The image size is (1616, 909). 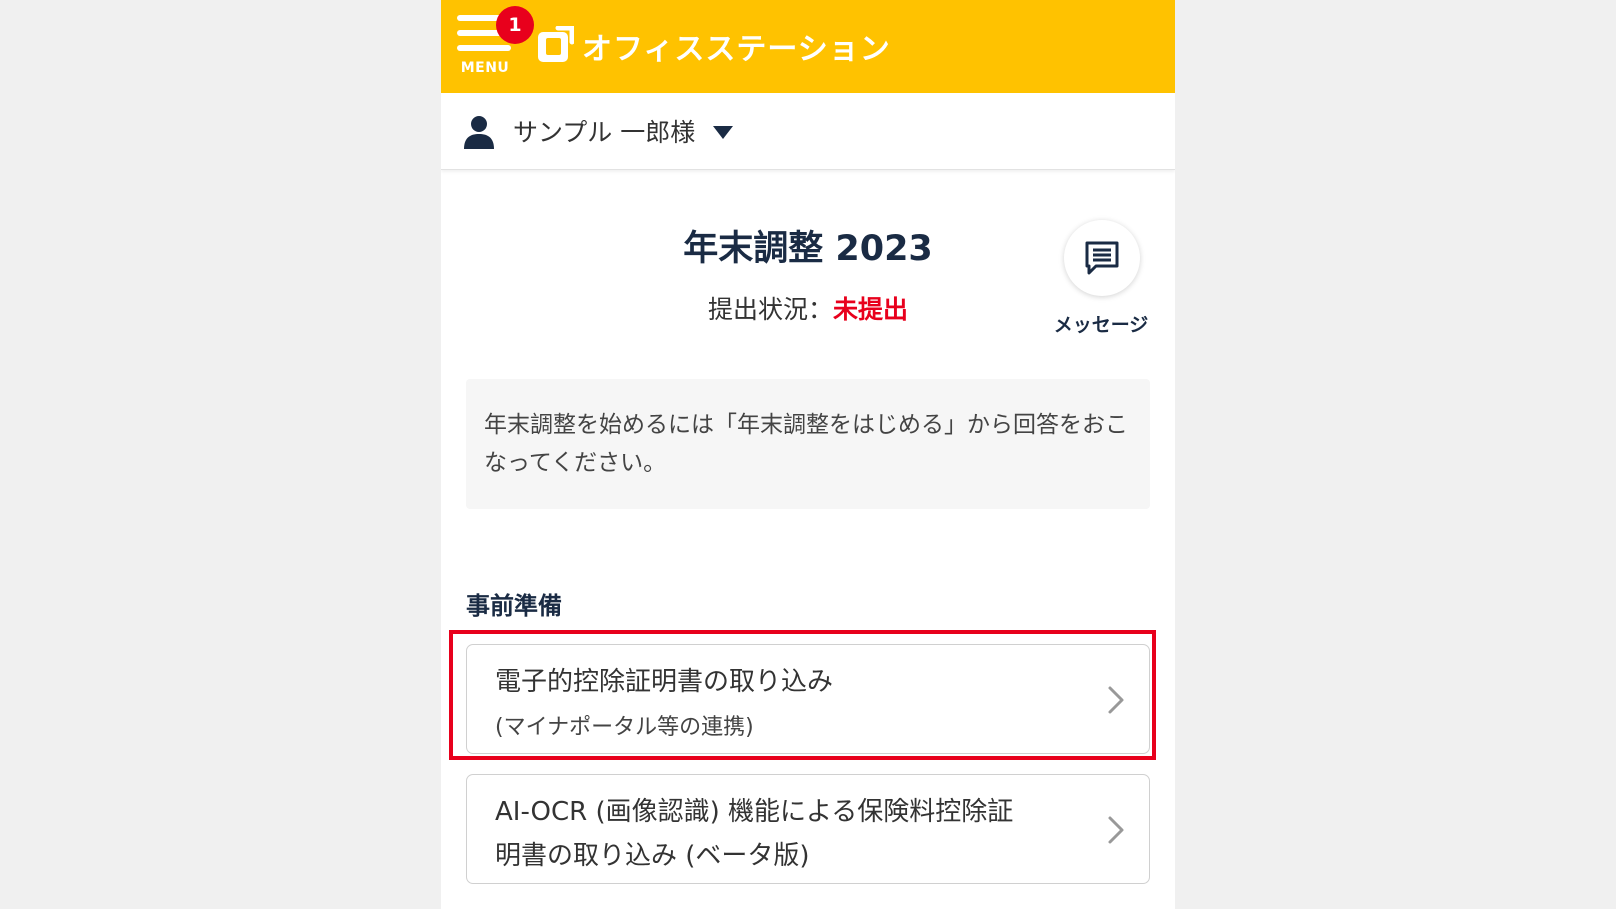 I want to click on header-bar: MENU 1 オフィスステーション, so click(x=808, y=46).